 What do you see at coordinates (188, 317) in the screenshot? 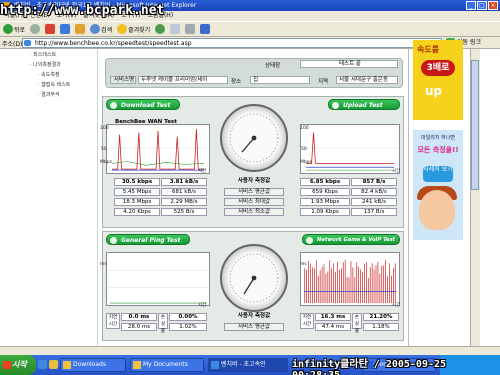
I see `ping-user-loss: 0.00%` at bounding box center [188, 317].